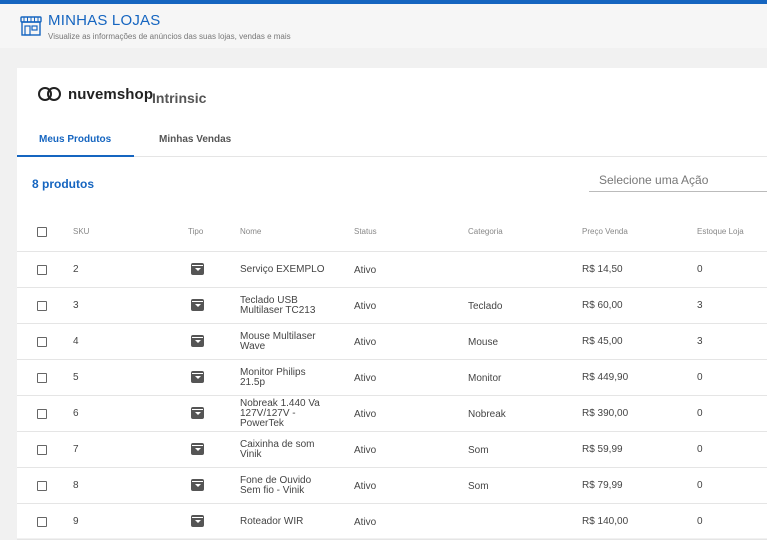 This screenshot has height=540, width=767. I want to click on cell-sku: 7, so click(76, 449).